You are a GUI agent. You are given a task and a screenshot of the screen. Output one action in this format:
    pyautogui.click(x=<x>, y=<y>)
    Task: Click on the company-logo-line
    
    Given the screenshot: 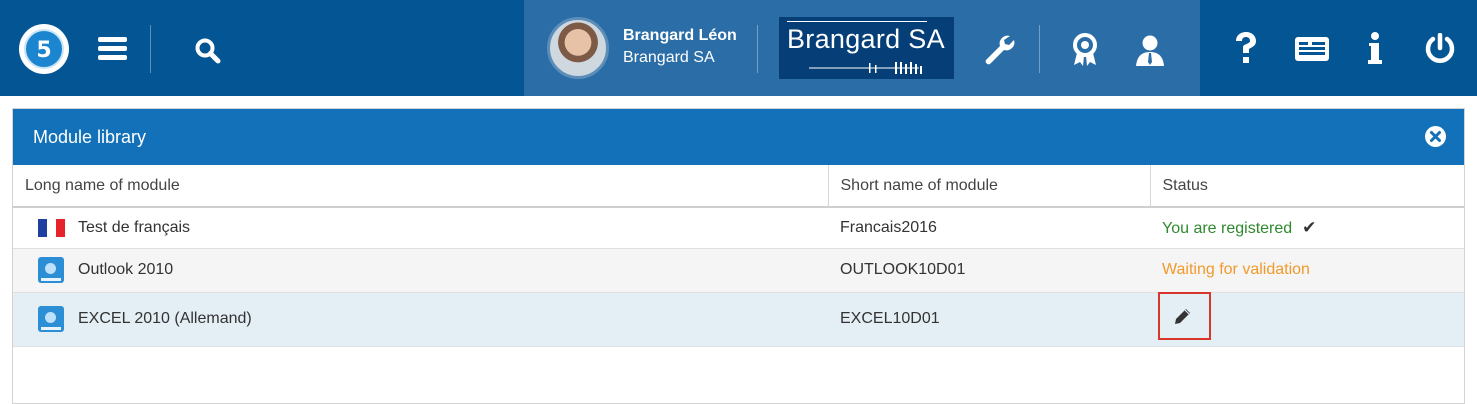 What is the action you would take?
    pyautogui.click(x=857, y=21)
    